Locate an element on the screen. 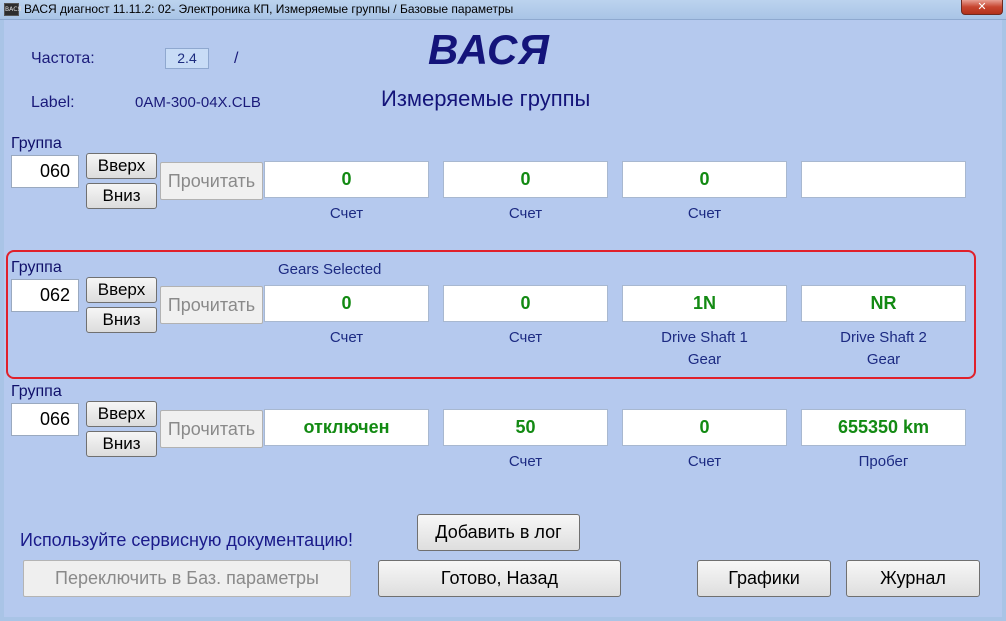 The height and width of the screenshot is (621, 1006). frequency-label: Частота: is located at coordinates (63, 58).